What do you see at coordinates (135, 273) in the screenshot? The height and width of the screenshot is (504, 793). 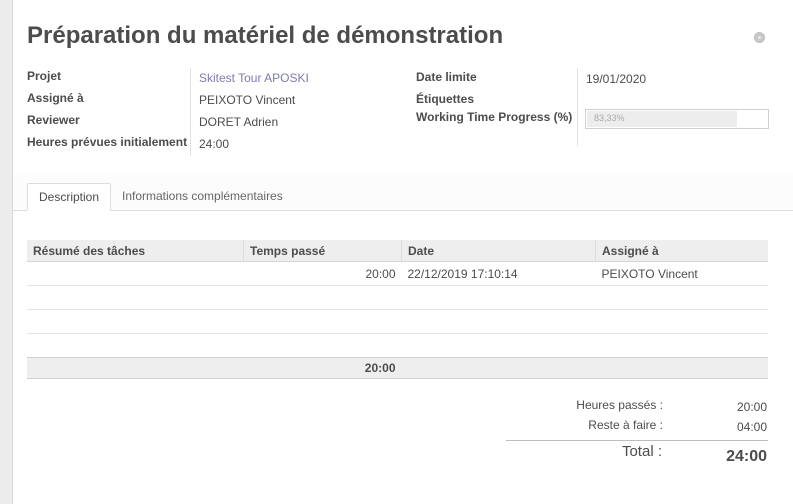 I see `cell-summary` at bounding box center [135, 273].